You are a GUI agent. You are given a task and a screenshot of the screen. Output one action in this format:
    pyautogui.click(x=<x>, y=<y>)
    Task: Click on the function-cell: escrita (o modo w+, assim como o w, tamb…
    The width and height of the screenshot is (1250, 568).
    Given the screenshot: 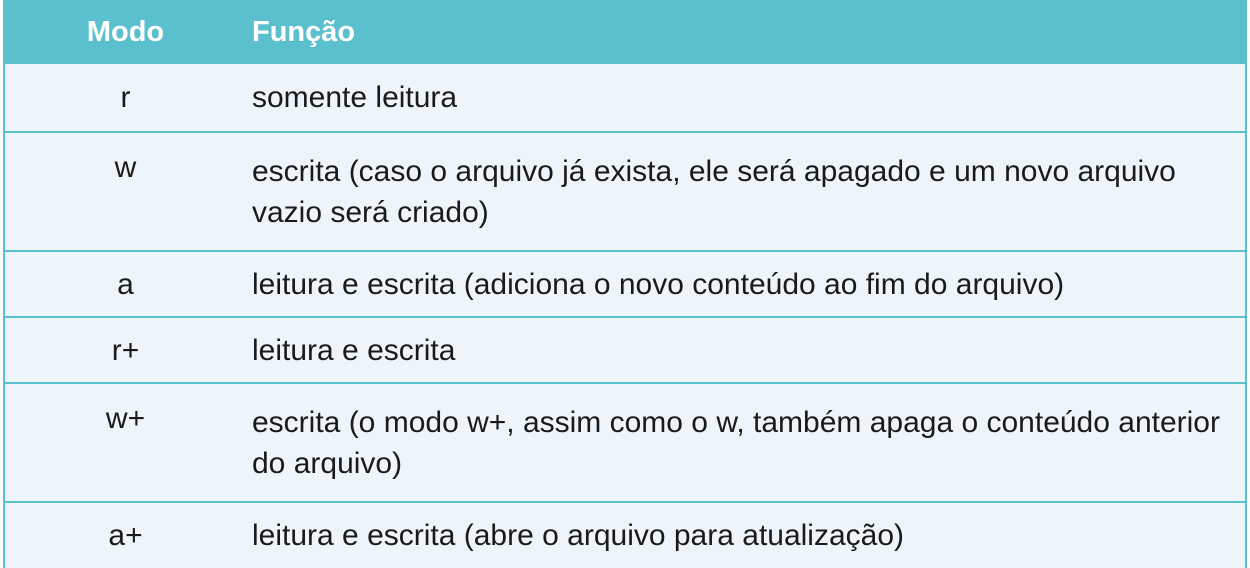 What is the action you would take?
    pyautogui.click(x=736, y=442)
    